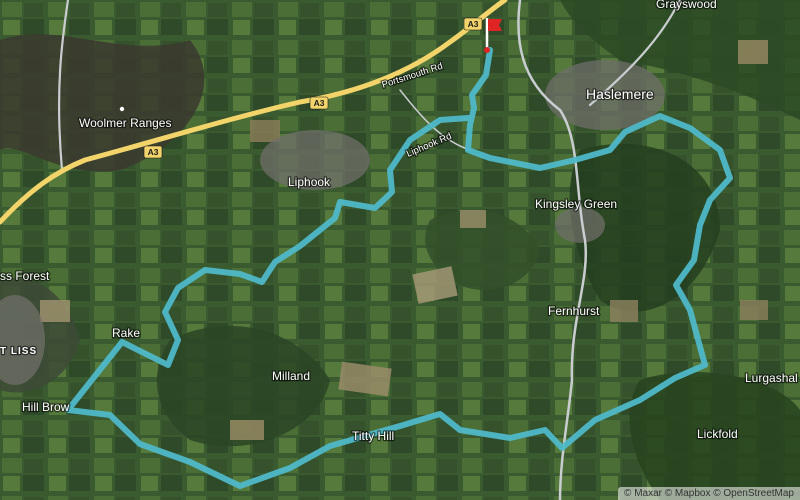 The image size is (800, 500). Describe the element at coordinates (709, 493) in the screenshot. I see `map-attribution: © Maxar © Mapbox © OpenStreetMap` at that location.